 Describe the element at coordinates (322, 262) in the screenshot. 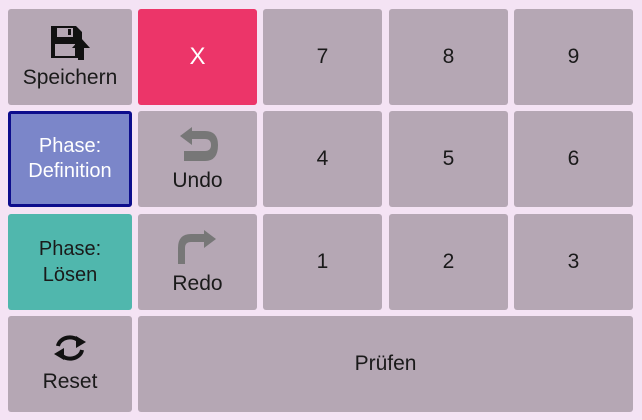

I see `digit-1-button: 1` at that location.